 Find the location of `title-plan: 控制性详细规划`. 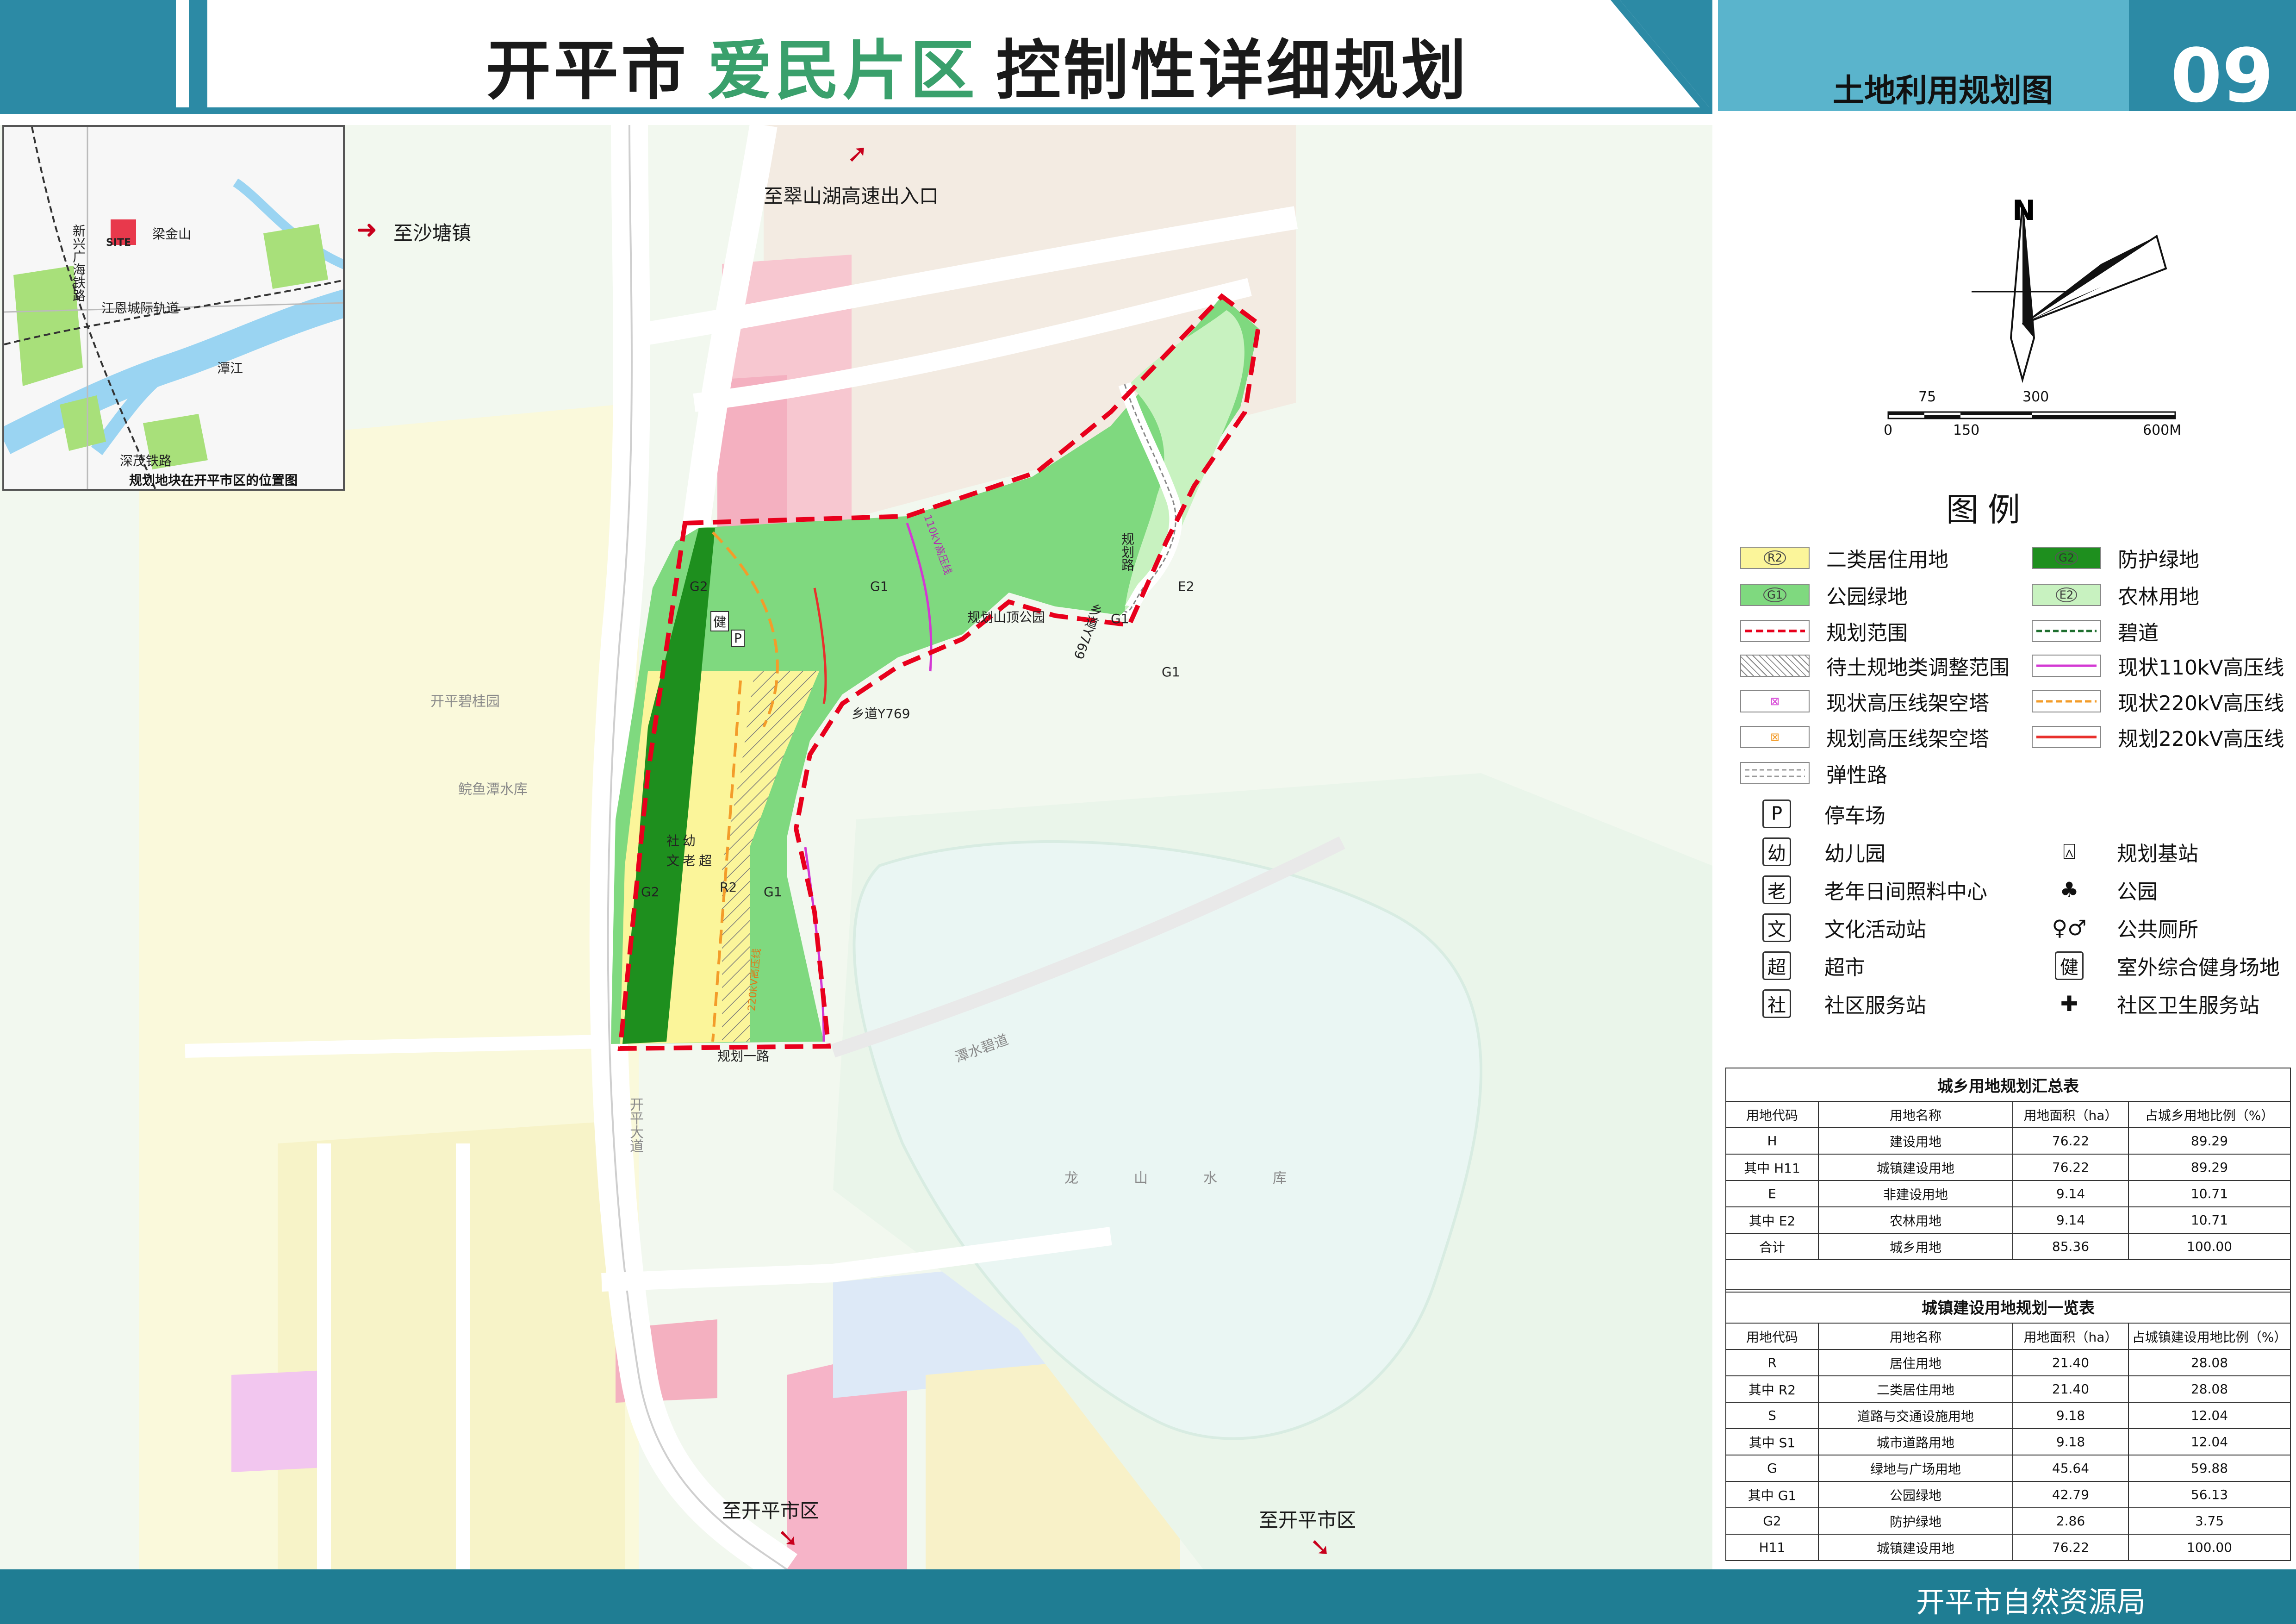

title-plan: 控制性详细规划 is located at coordinates (1232, 71).